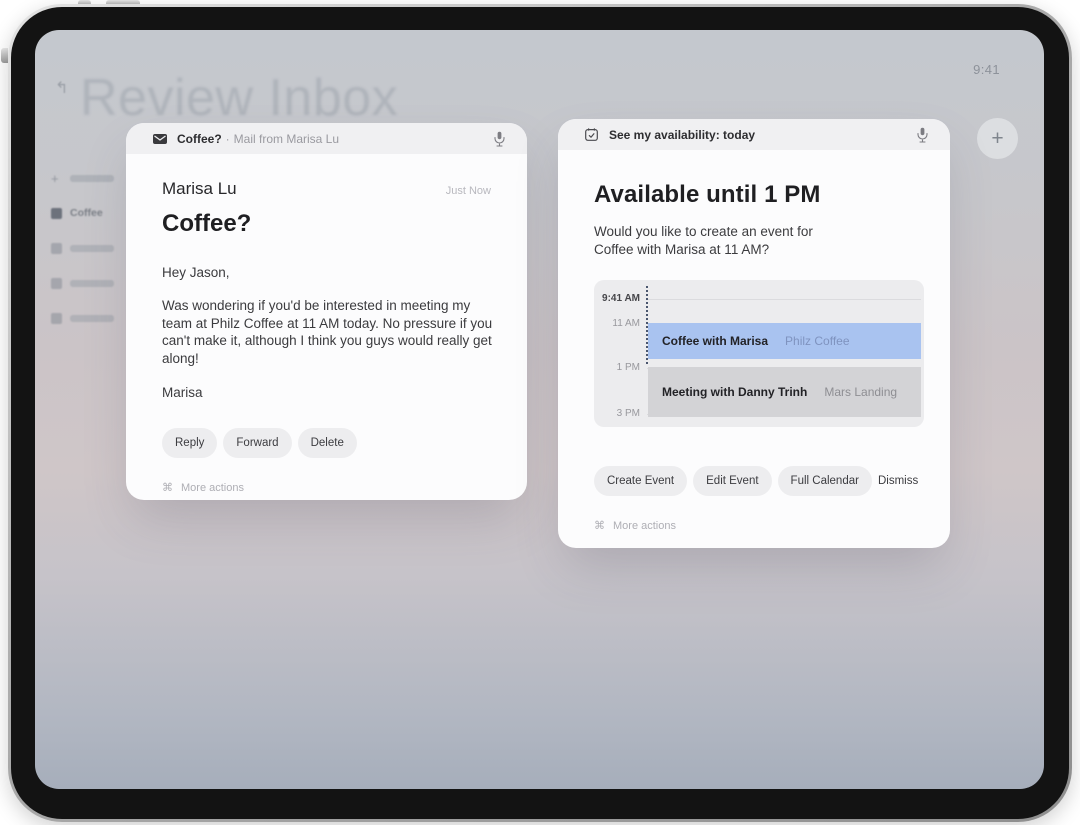 This screenshot has height=825, width=1080. I want to click on mail-actions: Reply Forward Delete, so click(326, 443).